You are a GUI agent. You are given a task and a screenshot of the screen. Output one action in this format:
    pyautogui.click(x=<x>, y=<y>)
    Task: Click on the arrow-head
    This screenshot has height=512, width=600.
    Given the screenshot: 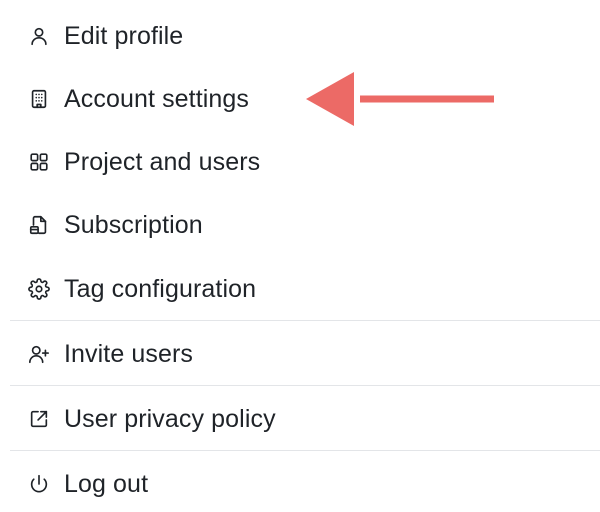 What is the action you would take?
    pyautogui.click(x=330, y=99)
    